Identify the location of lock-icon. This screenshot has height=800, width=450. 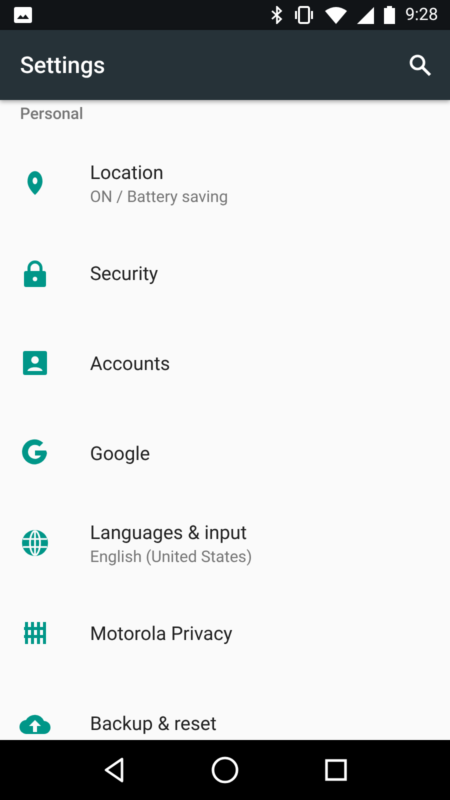
(35, 273).